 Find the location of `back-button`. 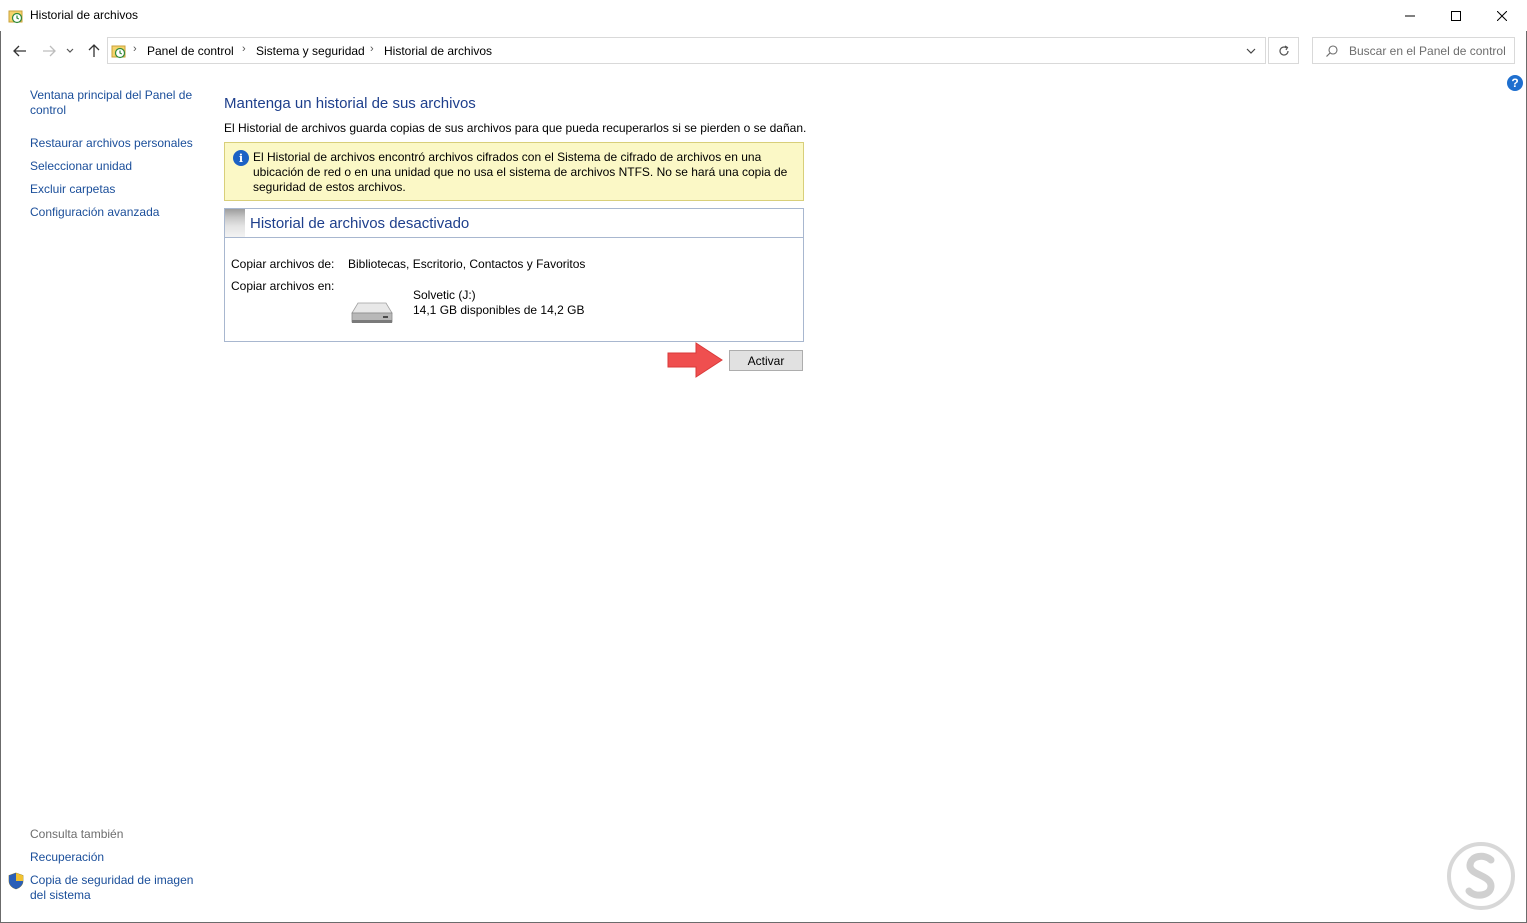

back-button is located at coordinates (20, 51).